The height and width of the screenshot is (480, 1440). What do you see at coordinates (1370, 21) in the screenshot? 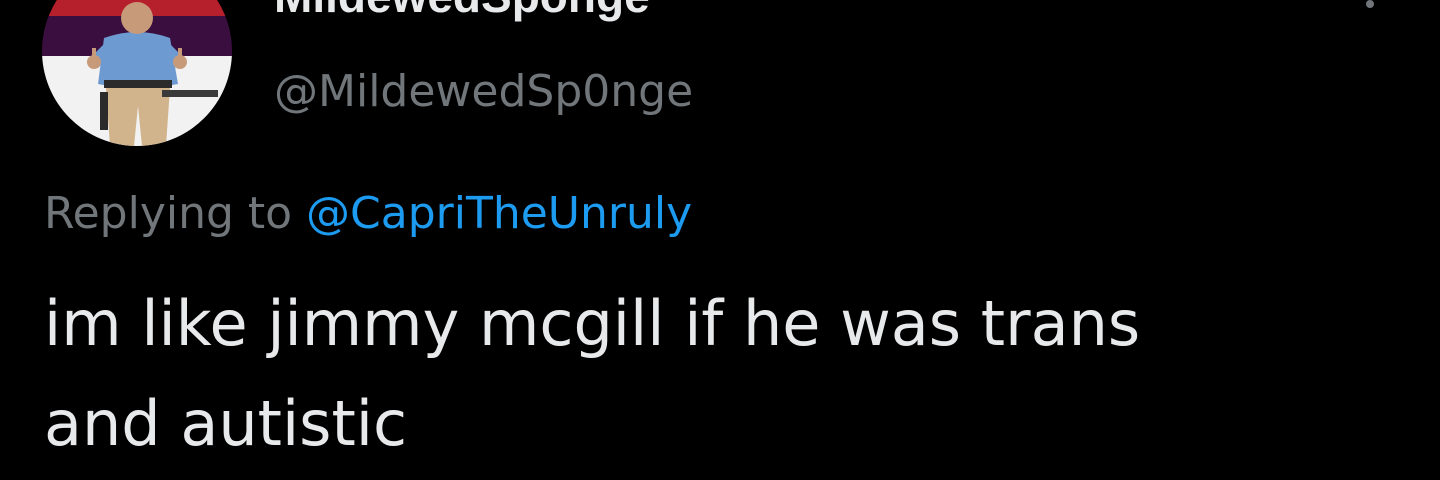
I see `more-options-button` at bounding box center [1370, 21].